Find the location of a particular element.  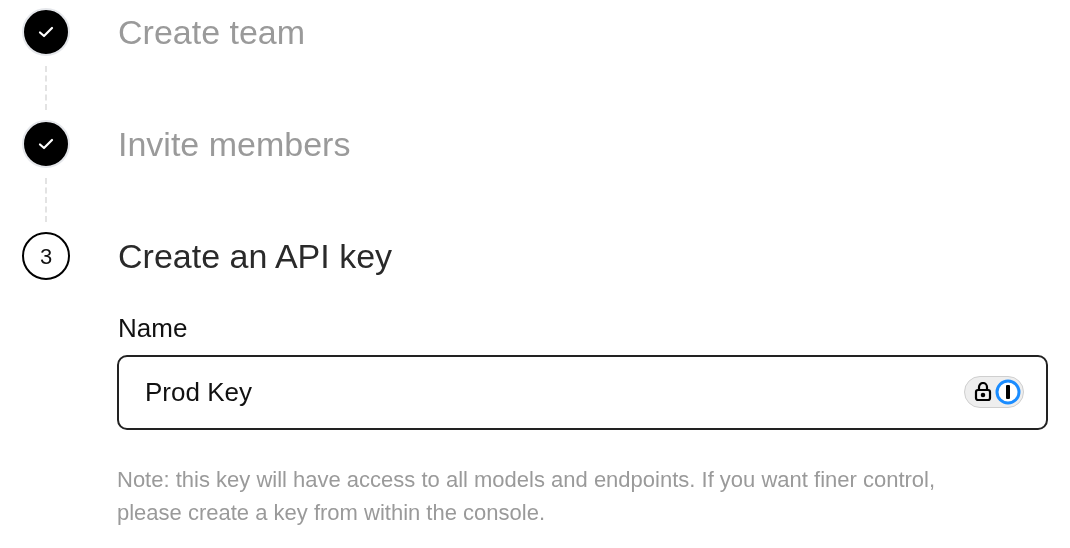

password-manager-icon is located at coordinates (994, 392).